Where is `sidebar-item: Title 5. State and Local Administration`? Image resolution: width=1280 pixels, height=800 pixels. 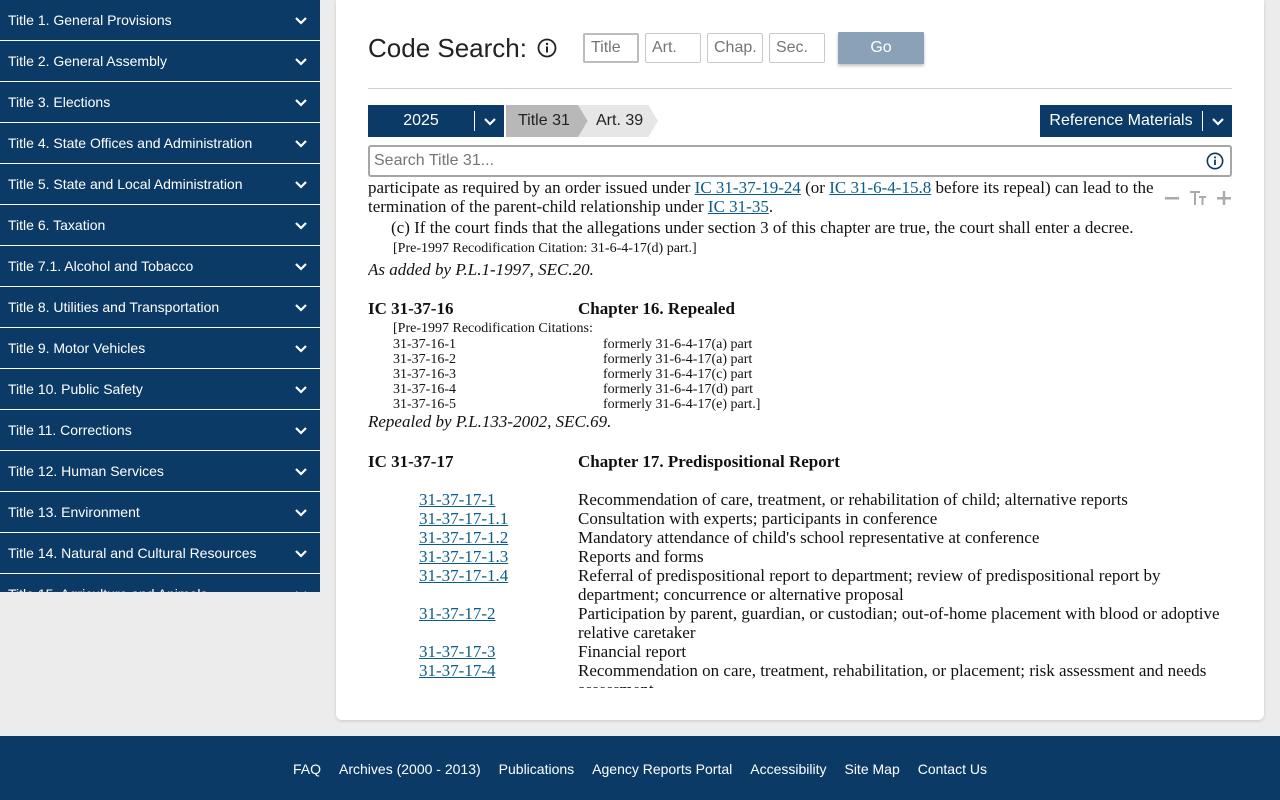 sidebar-item: Title 5. State and Local Administration is located at coordinates (160, 184).